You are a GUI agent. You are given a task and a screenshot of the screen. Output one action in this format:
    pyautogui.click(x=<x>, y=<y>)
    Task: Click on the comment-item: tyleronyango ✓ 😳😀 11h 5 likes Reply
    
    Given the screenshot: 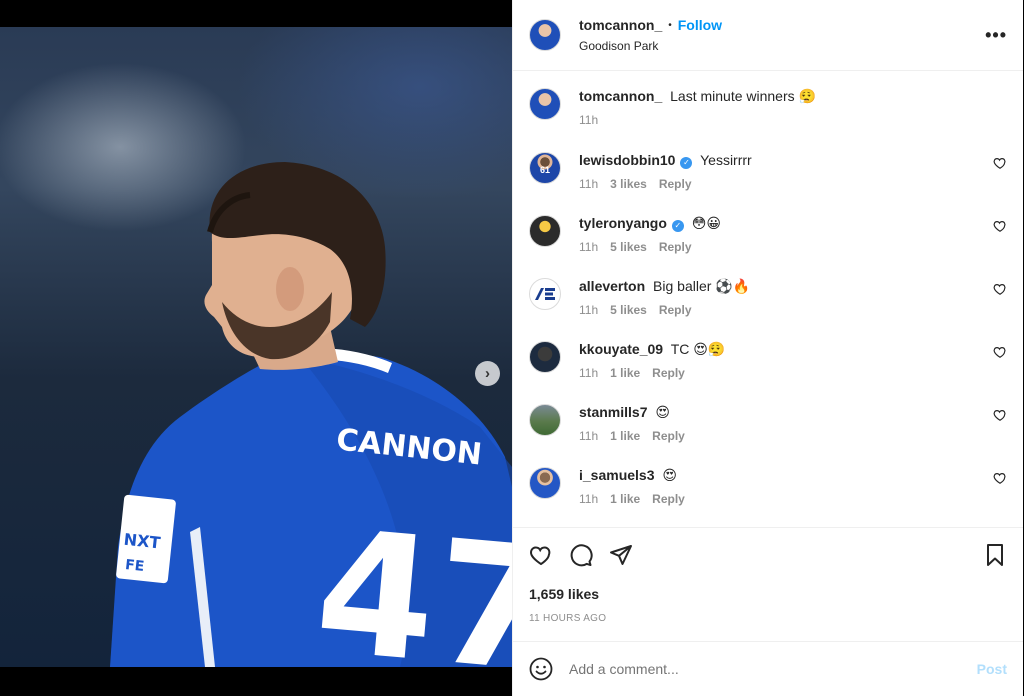 What is the action you would take?
    pyautogui.click(x=768, y=234)
    